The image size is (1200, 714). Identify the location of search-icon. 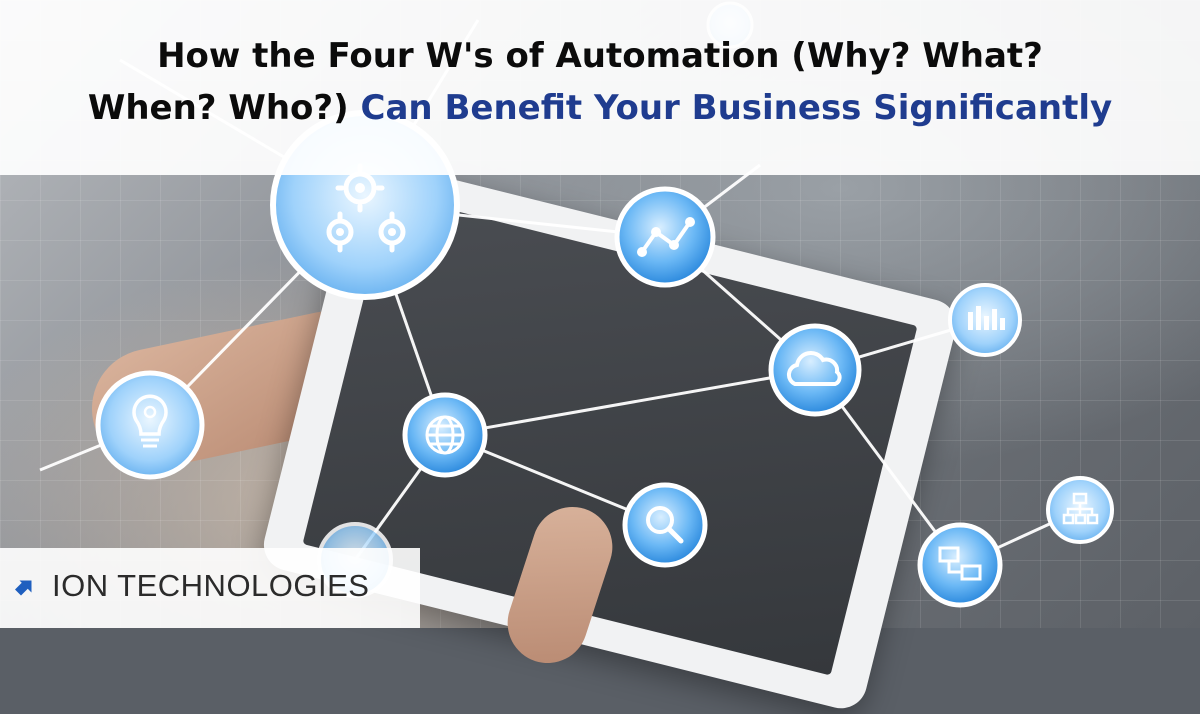
(665, 525).